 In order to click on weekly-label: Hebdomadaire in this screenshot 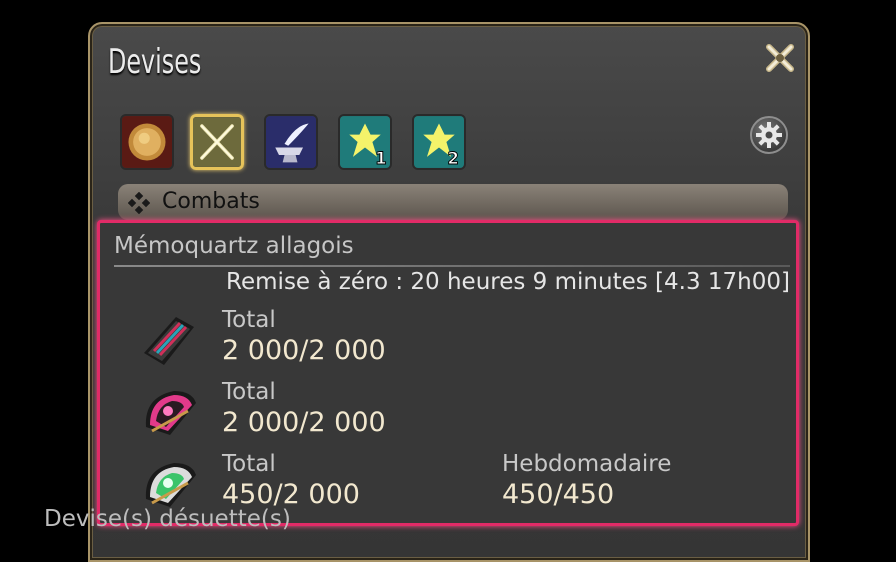, I will do `click(587, 464)`.